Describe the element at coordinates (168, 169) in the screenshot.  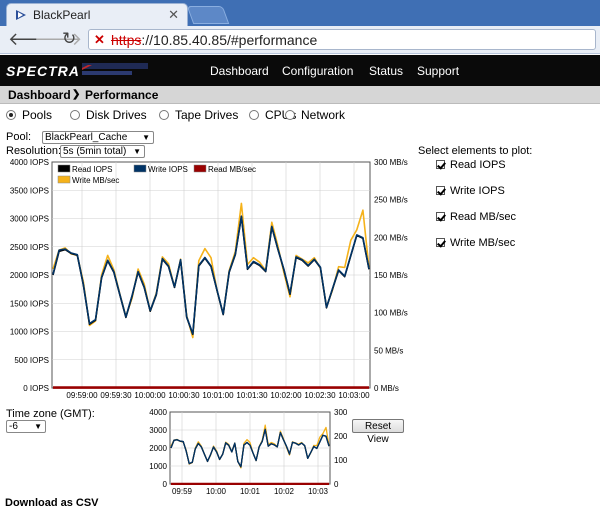
I see `legend-label: Write IOPS` at that location.